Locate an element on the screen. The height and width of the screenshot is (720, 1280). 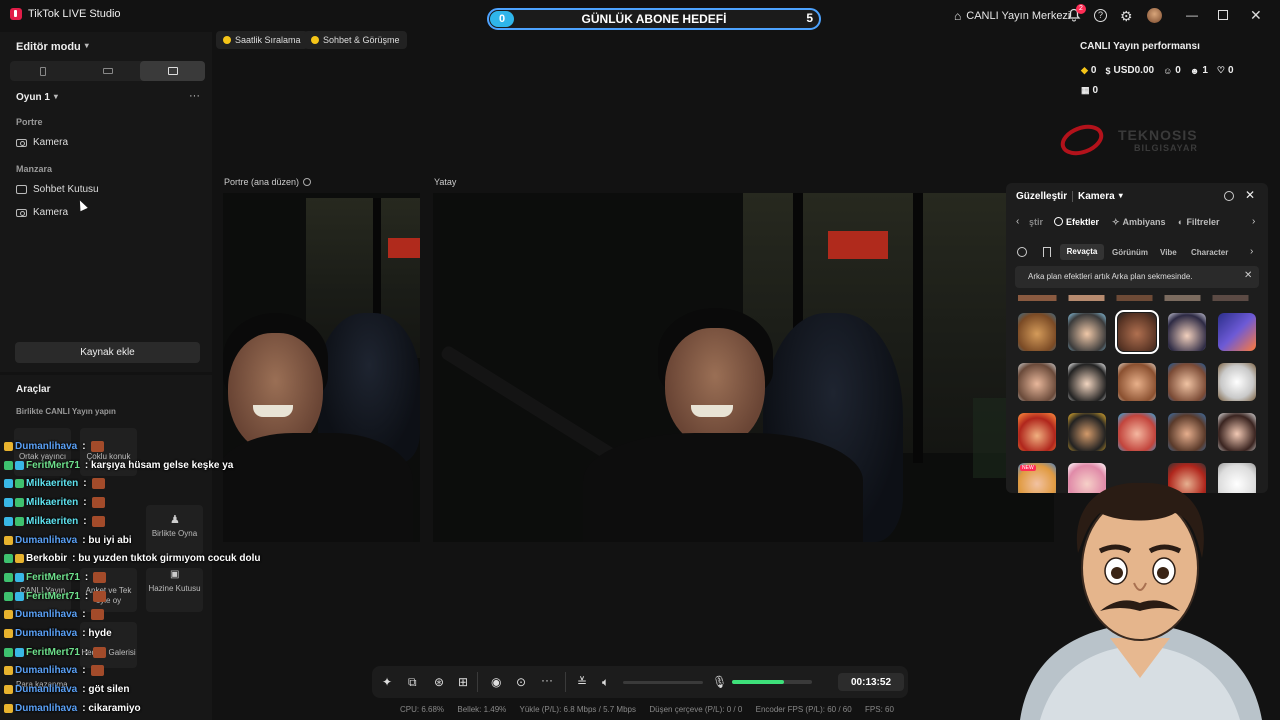
more-icon: ··· is located at coordinates (547, 680).